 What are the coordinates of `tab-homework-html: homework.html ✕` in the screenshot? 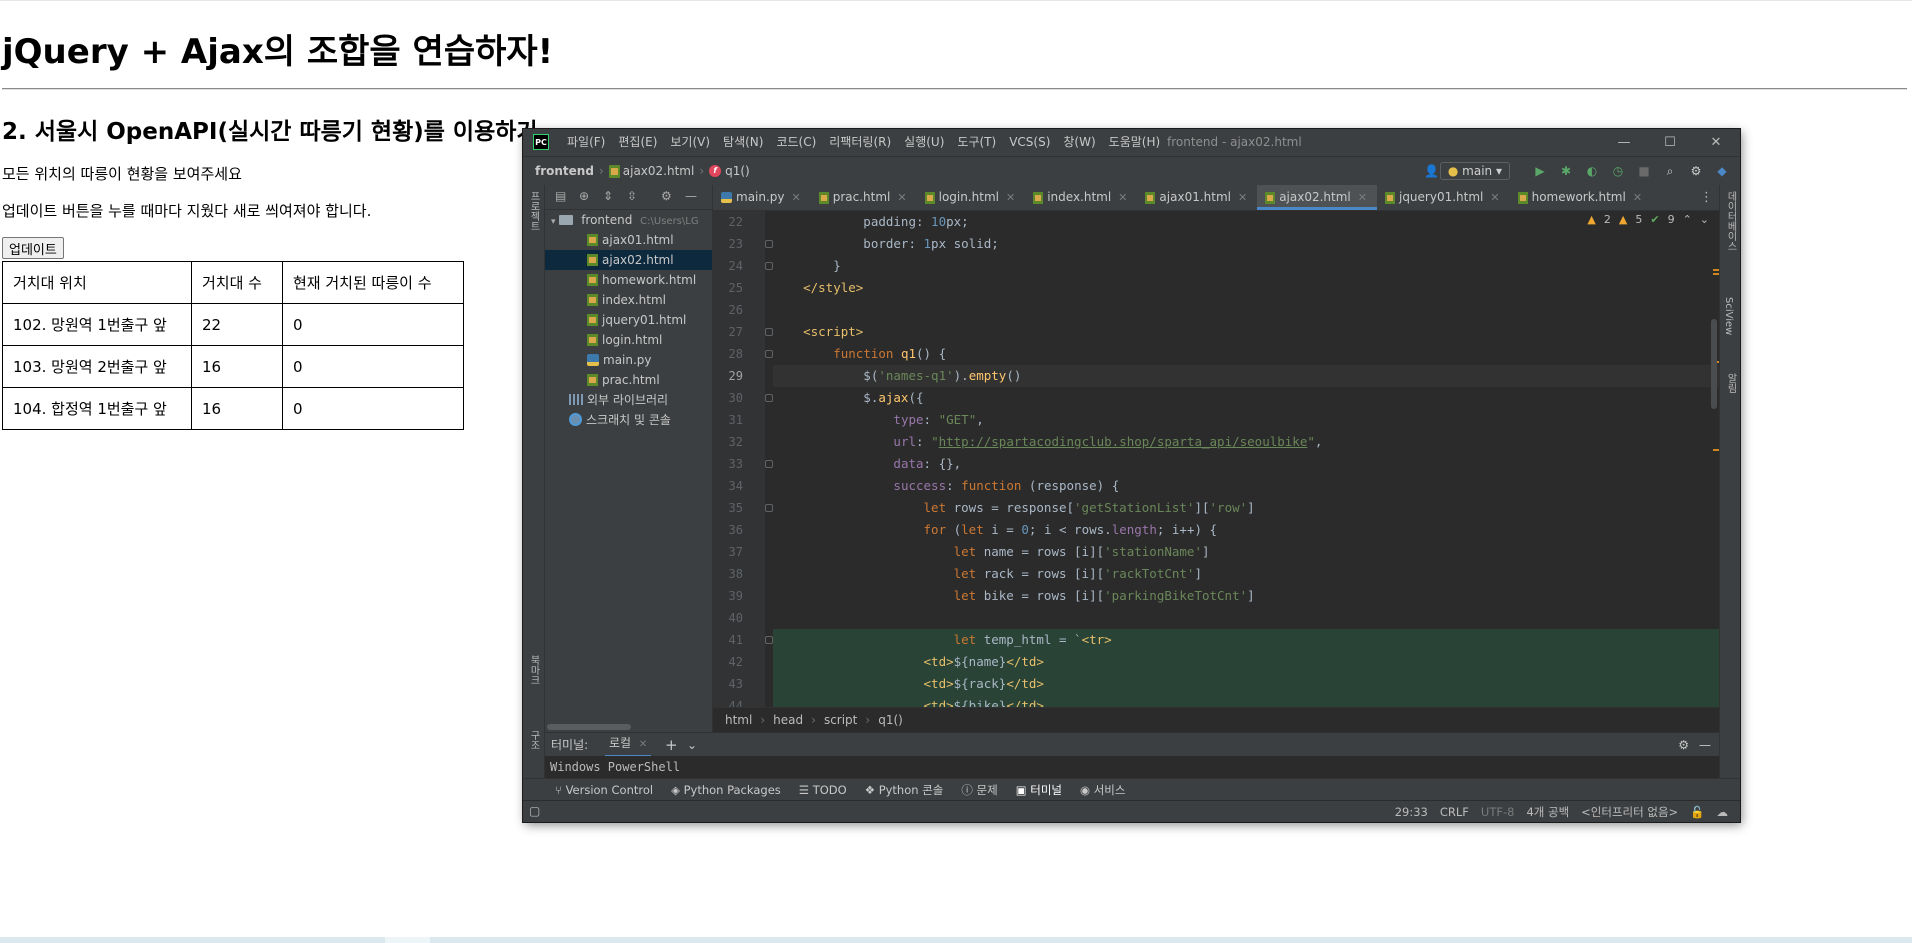 It's located at (1581, 197).